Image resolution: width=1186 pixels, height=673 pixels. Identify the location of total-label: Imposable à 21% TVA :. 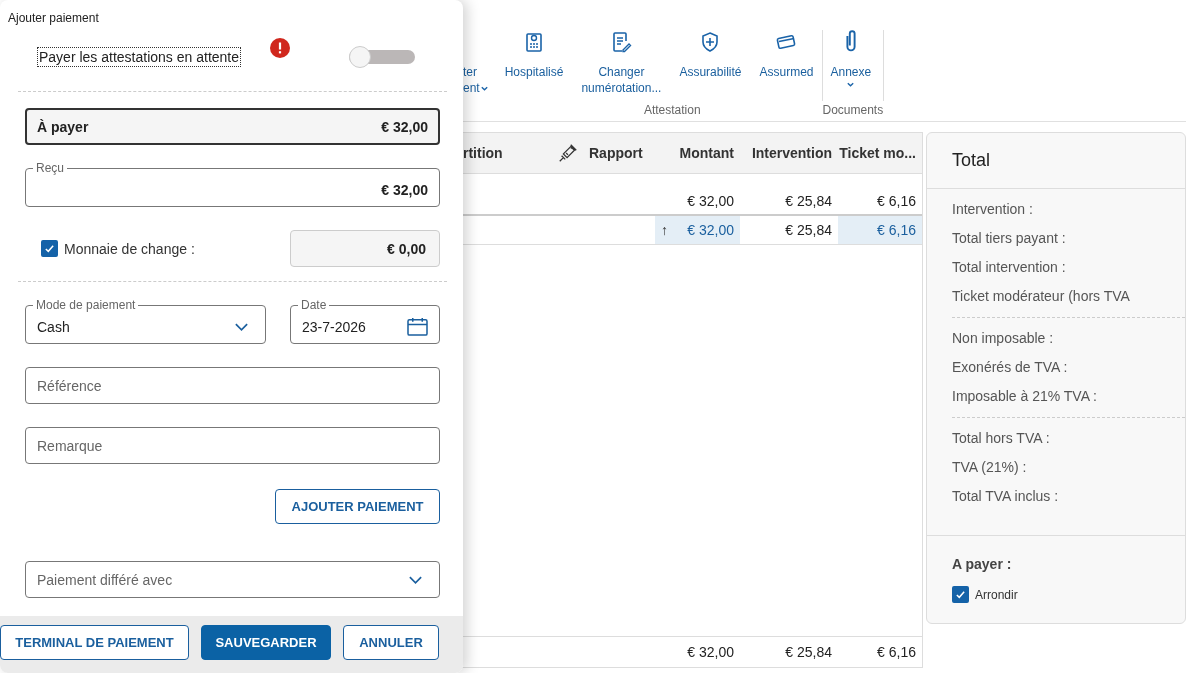
(1025, 396).